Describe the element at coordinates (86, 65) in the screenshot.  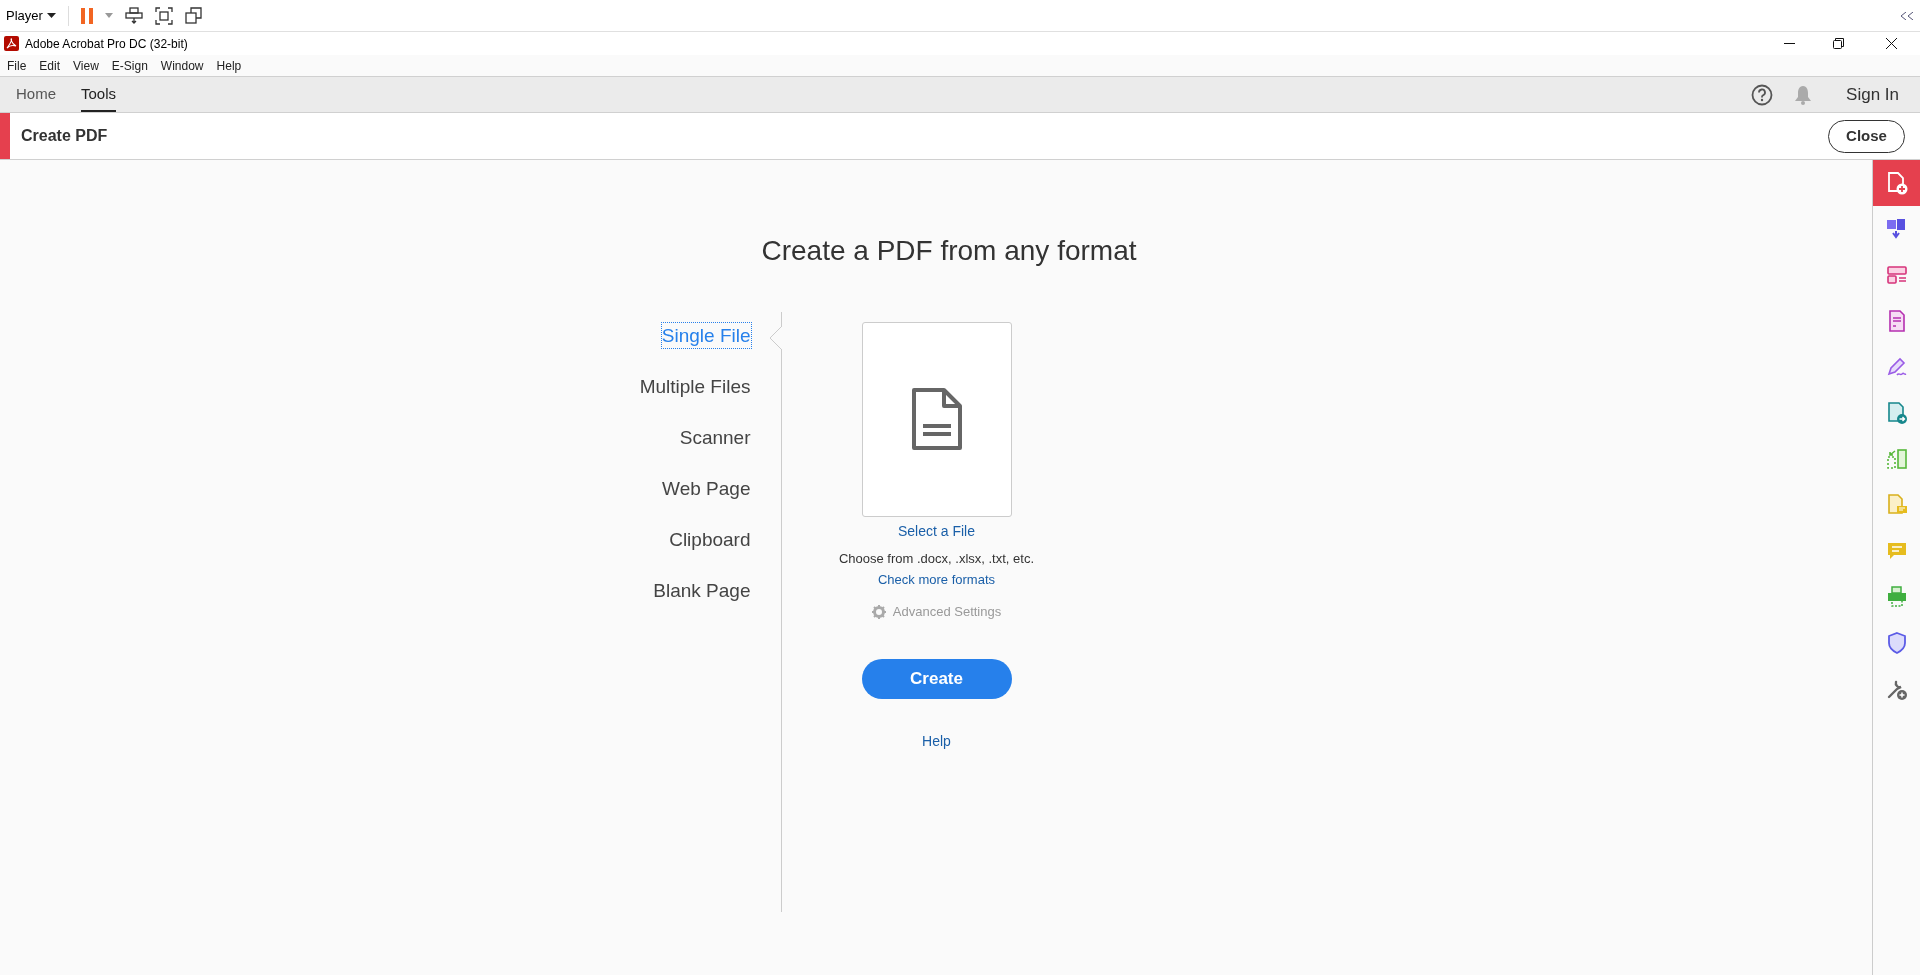
I see `menu-item: View` at that location.